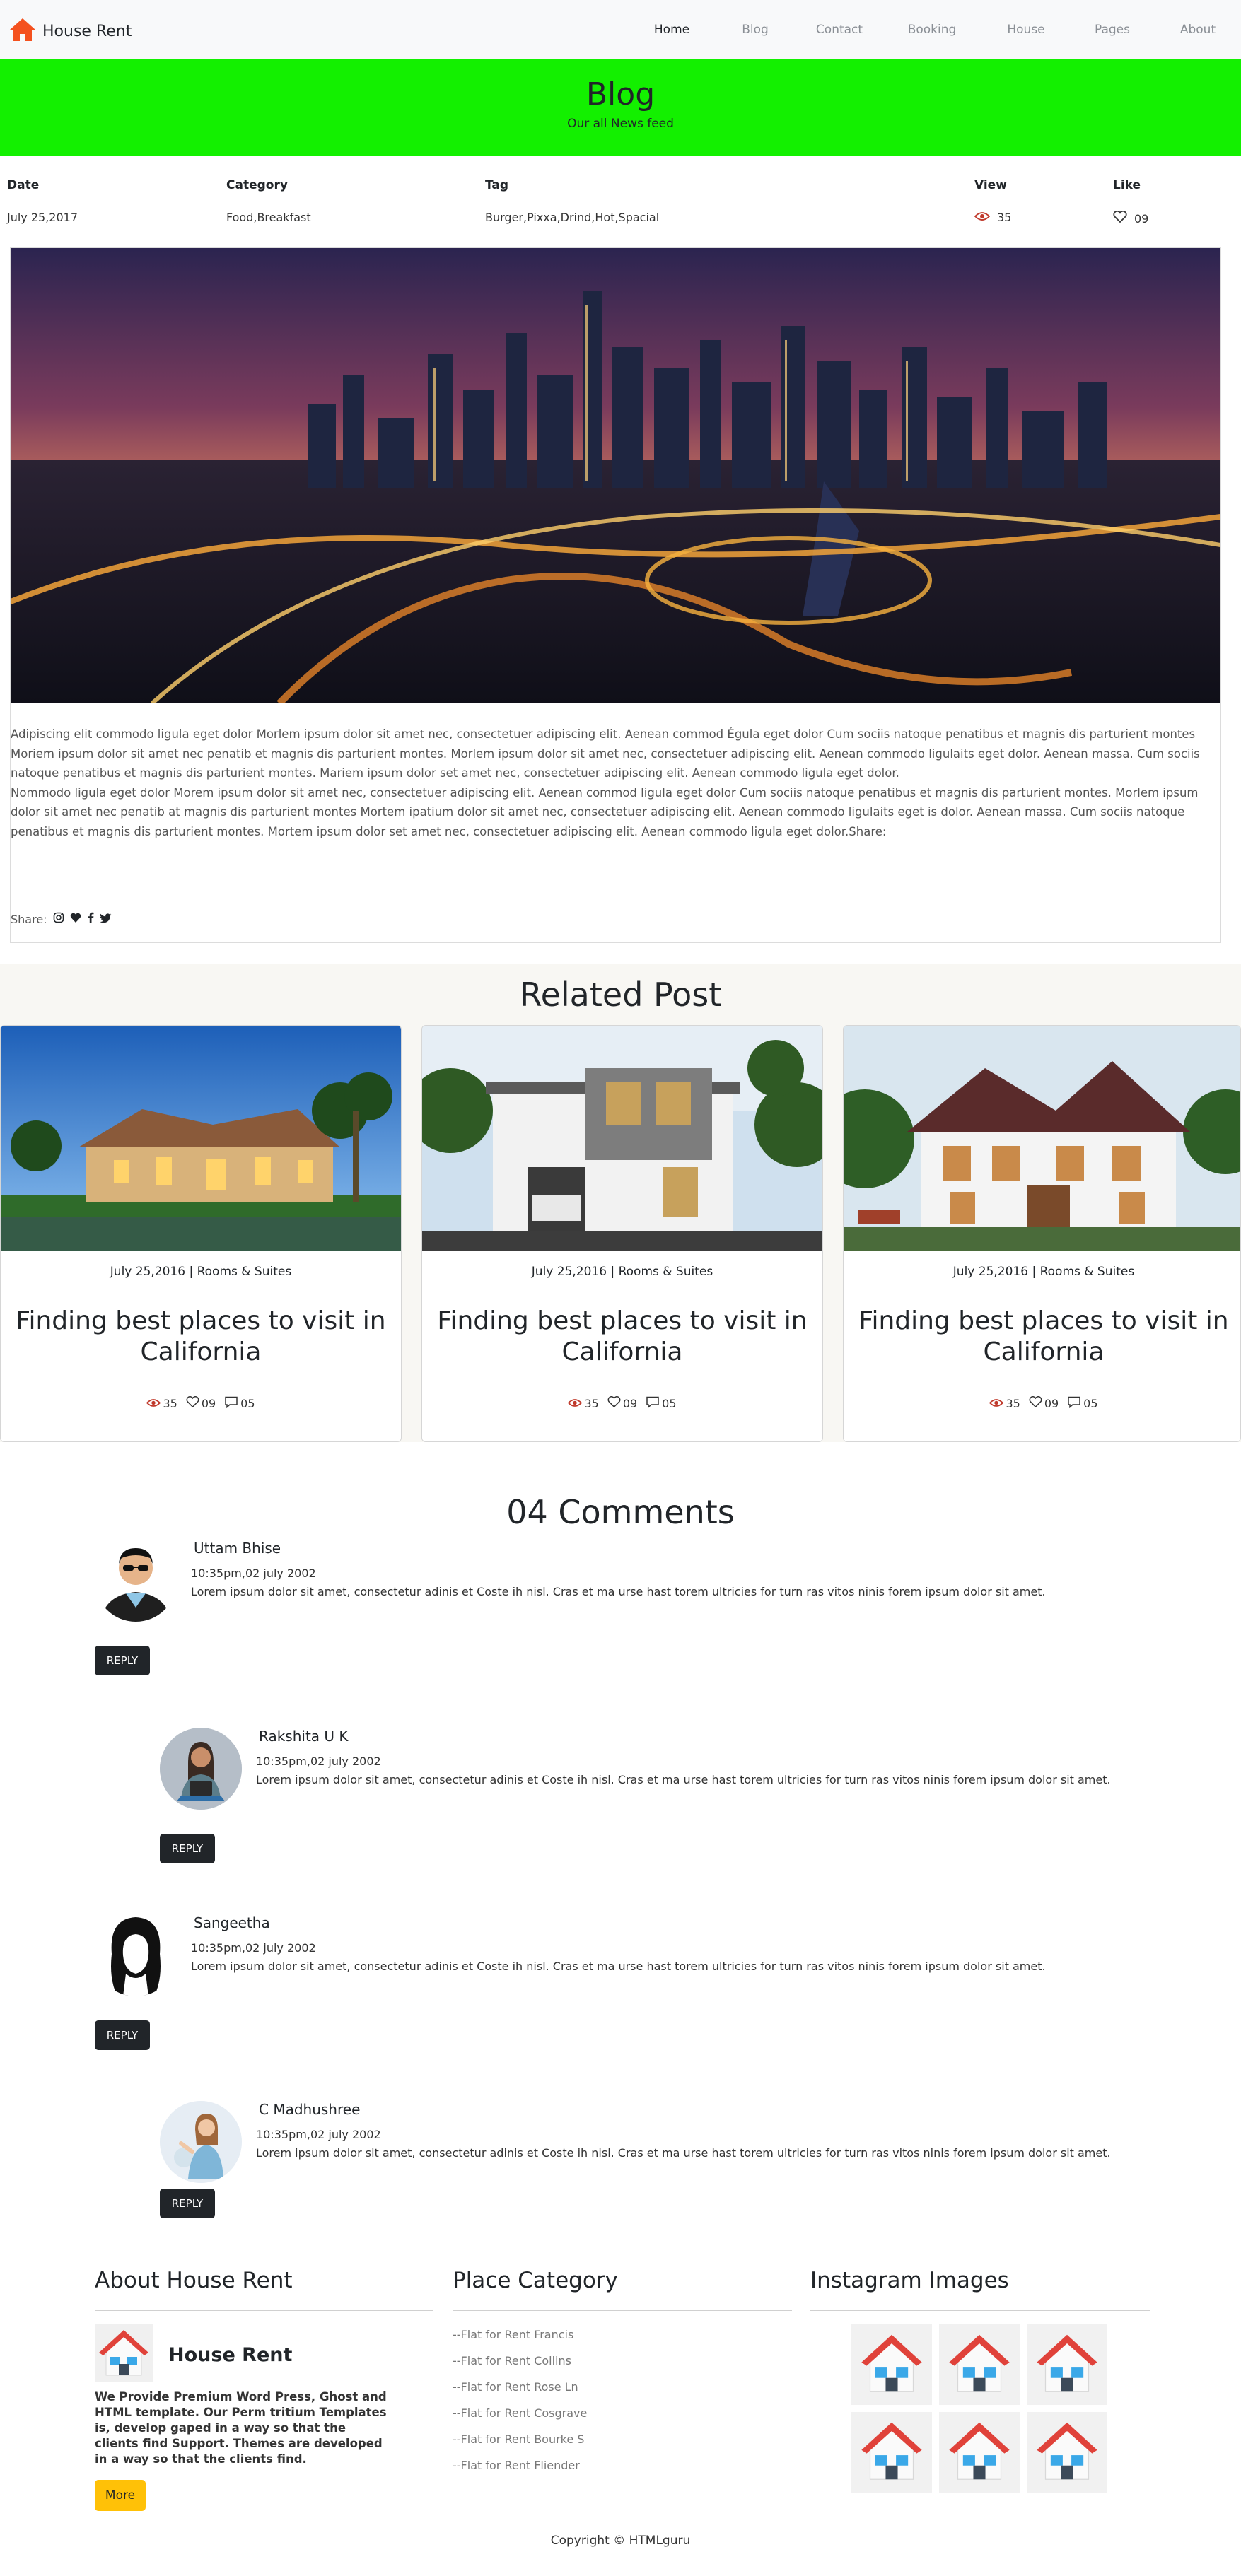  Describe the element at coordinates (87, 31) in the screenshot. I see `brand-name: House Rent` at that location.